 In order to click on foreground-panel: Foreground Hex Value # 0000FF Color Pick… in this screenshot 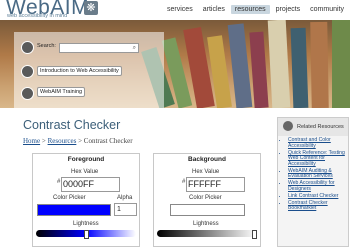, I will do `click(86, 200)`.